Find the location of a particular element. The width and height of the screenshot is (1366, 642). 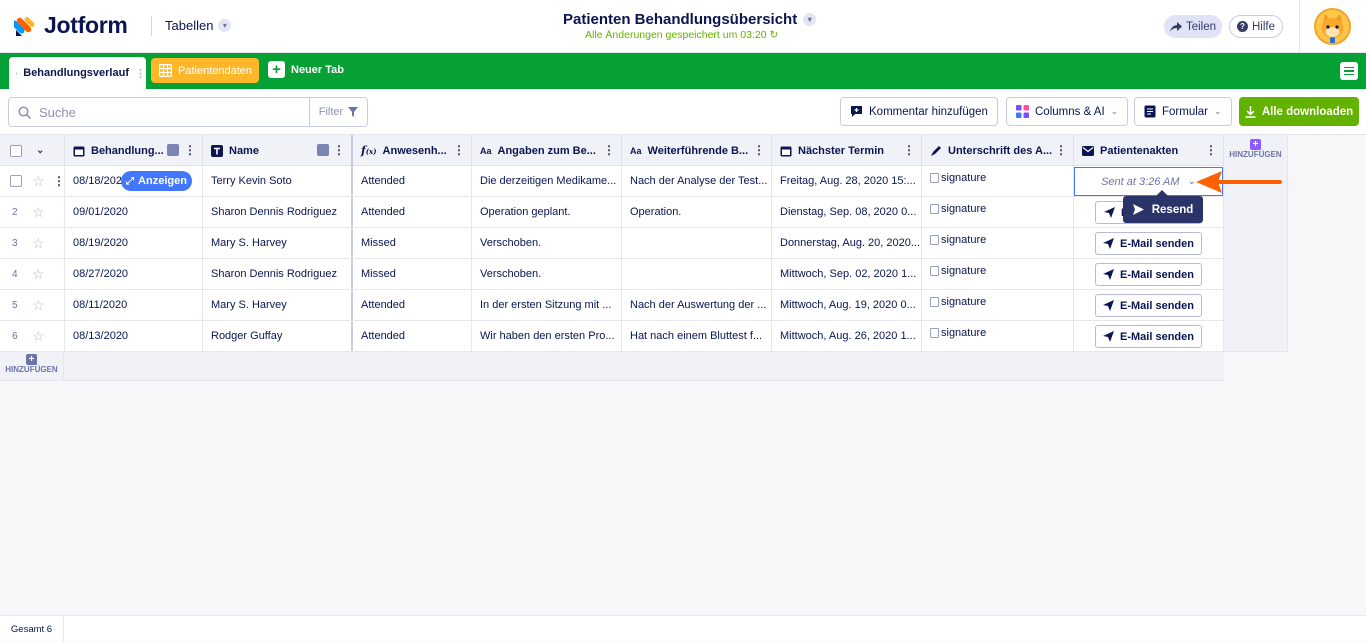

tab-options-icon: ⋮ is located at coordinates (140, 73).